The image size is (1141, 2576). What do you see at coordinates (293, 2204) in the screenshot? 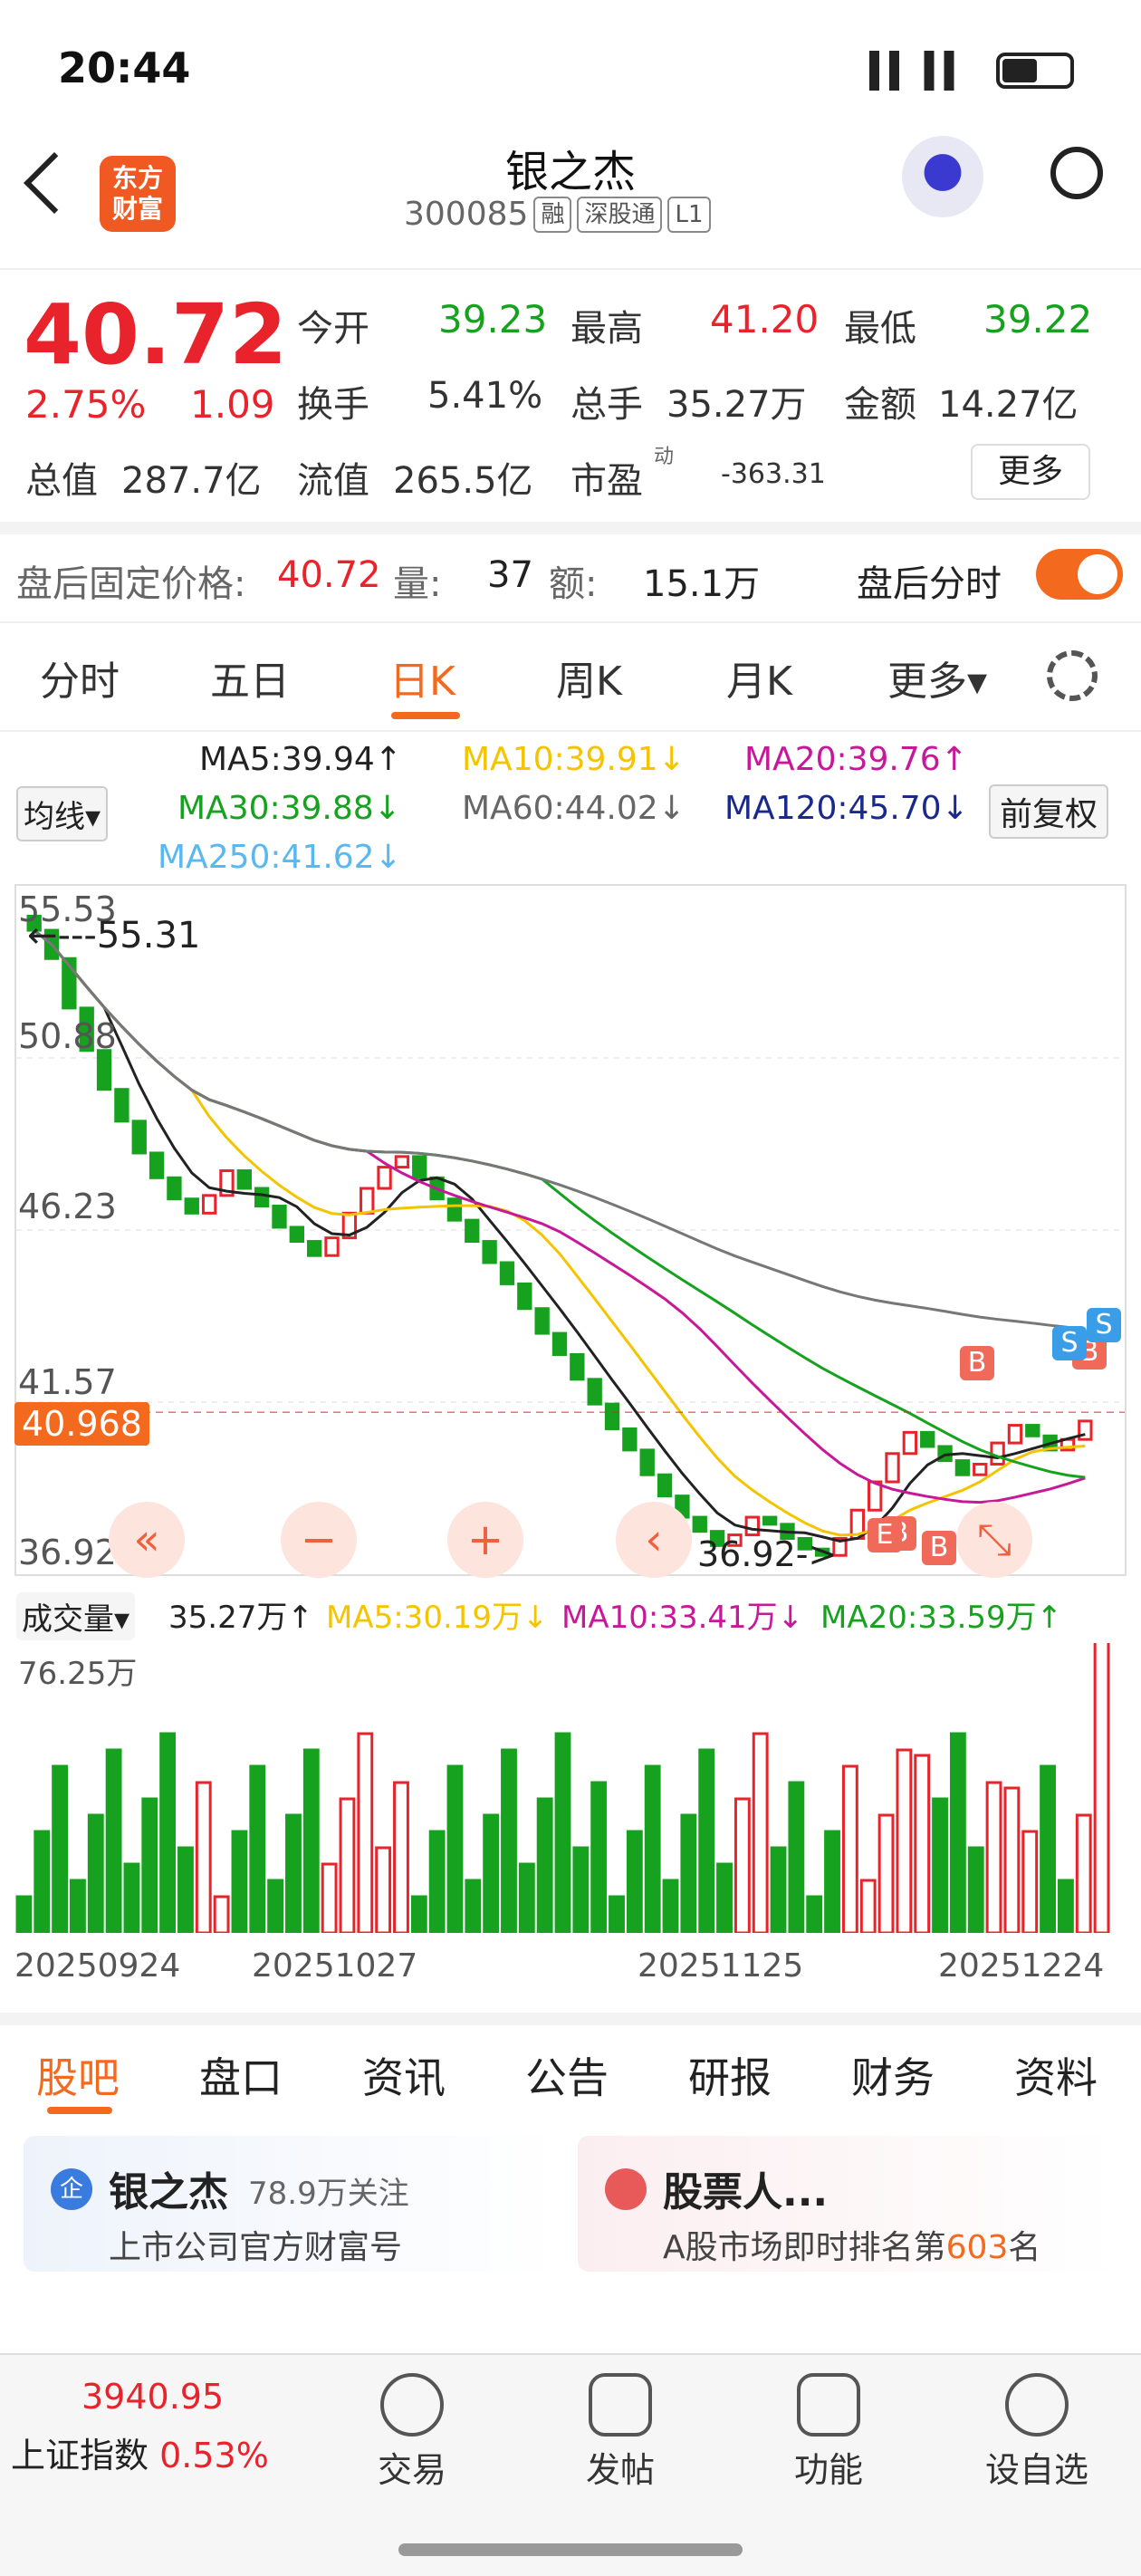
I see `company-card: 企 银之杰 78.9万关注 上市公司官方财富号` at bounding box center [293, 2204].